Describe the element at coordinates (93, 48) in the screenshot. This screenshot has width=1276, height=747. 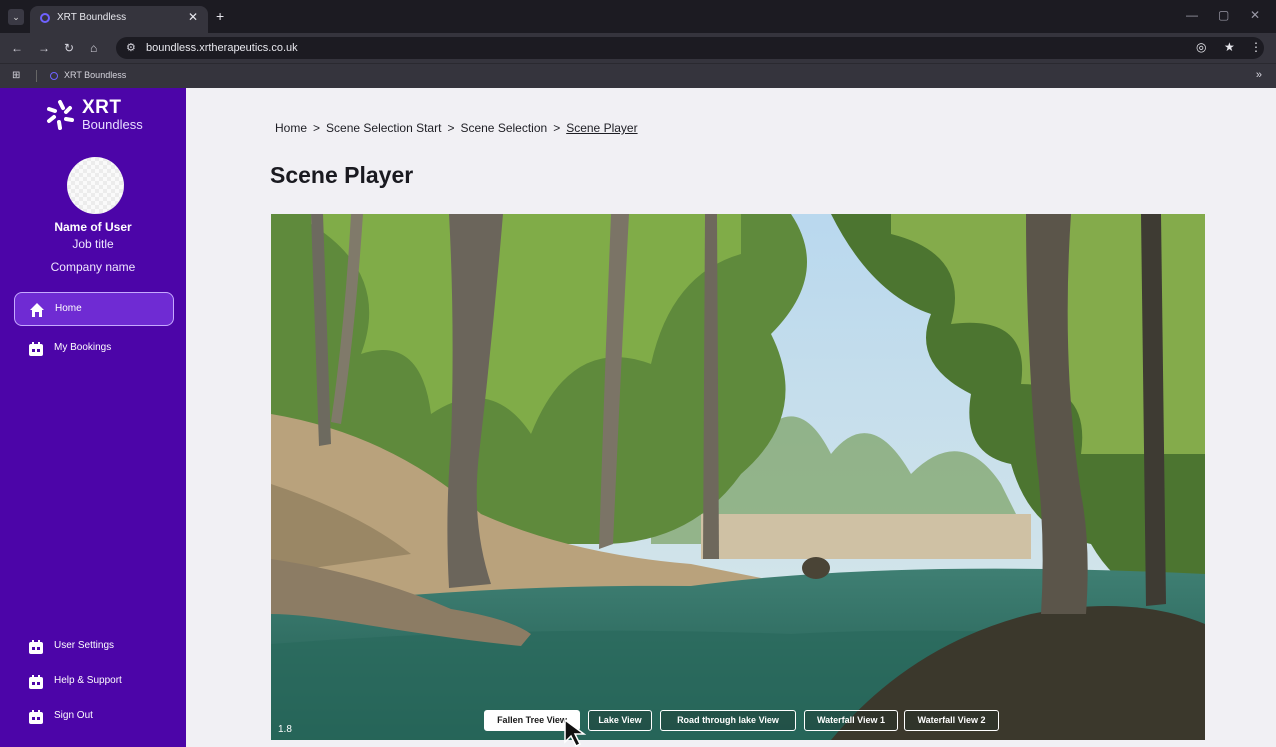
I see `home-page-icon: ⌂` at that location.